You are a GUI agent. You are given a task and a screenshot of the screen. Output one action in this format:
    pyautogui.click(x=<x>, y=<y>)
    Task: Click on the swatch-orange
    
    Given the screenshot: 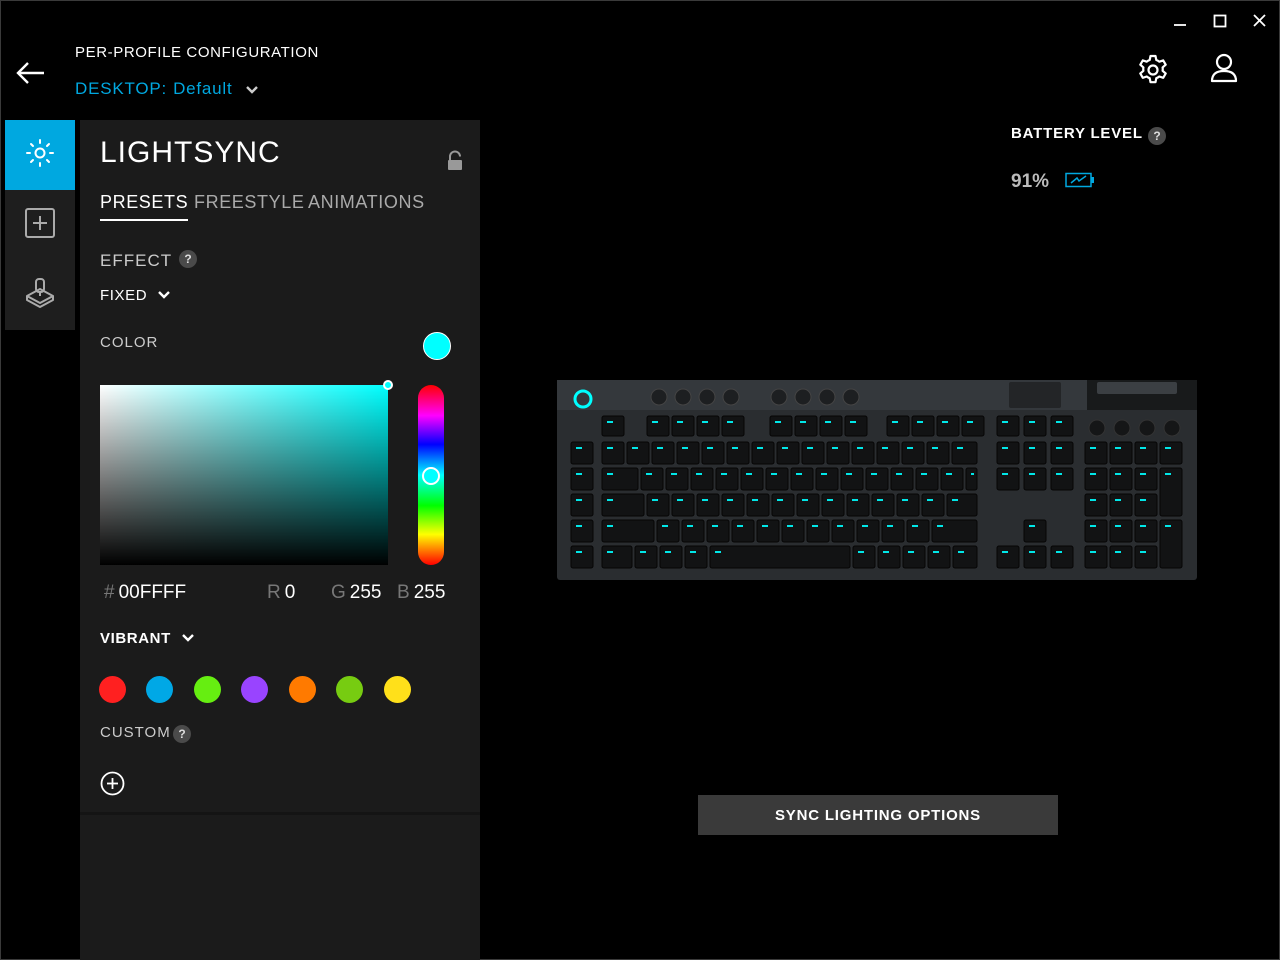 What is the action you would take?
    pyautogui.click(x=302, y=689)
    